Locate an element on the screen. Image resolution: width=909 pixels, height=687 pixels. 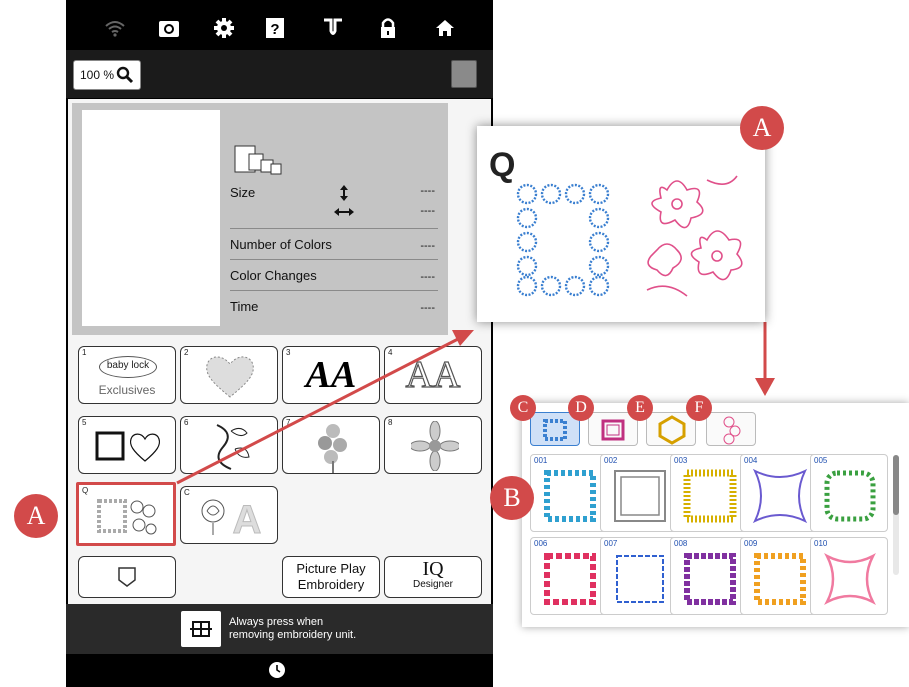
q-label: Q is located at coordinates (502, 165).